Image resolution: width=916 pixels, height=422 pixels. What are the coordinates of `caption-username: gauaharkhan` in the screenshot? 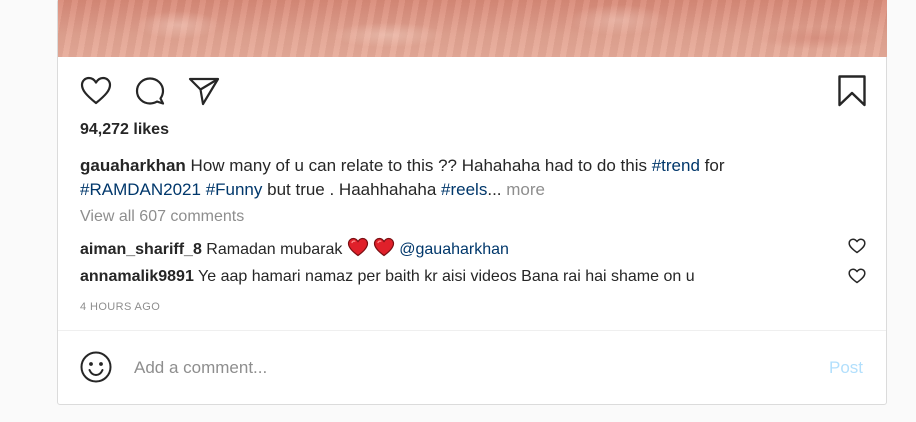 It's located at (133, 165).